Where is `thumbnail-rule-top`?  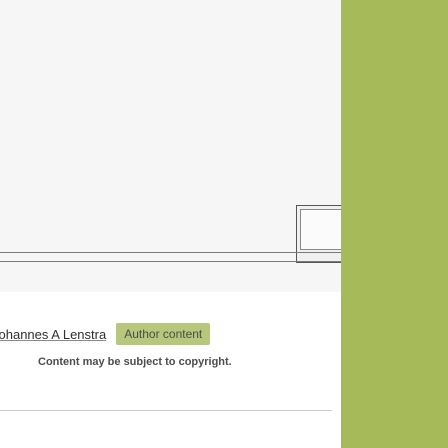 thumbnail-rule-top is located at coordinates (321, 252).